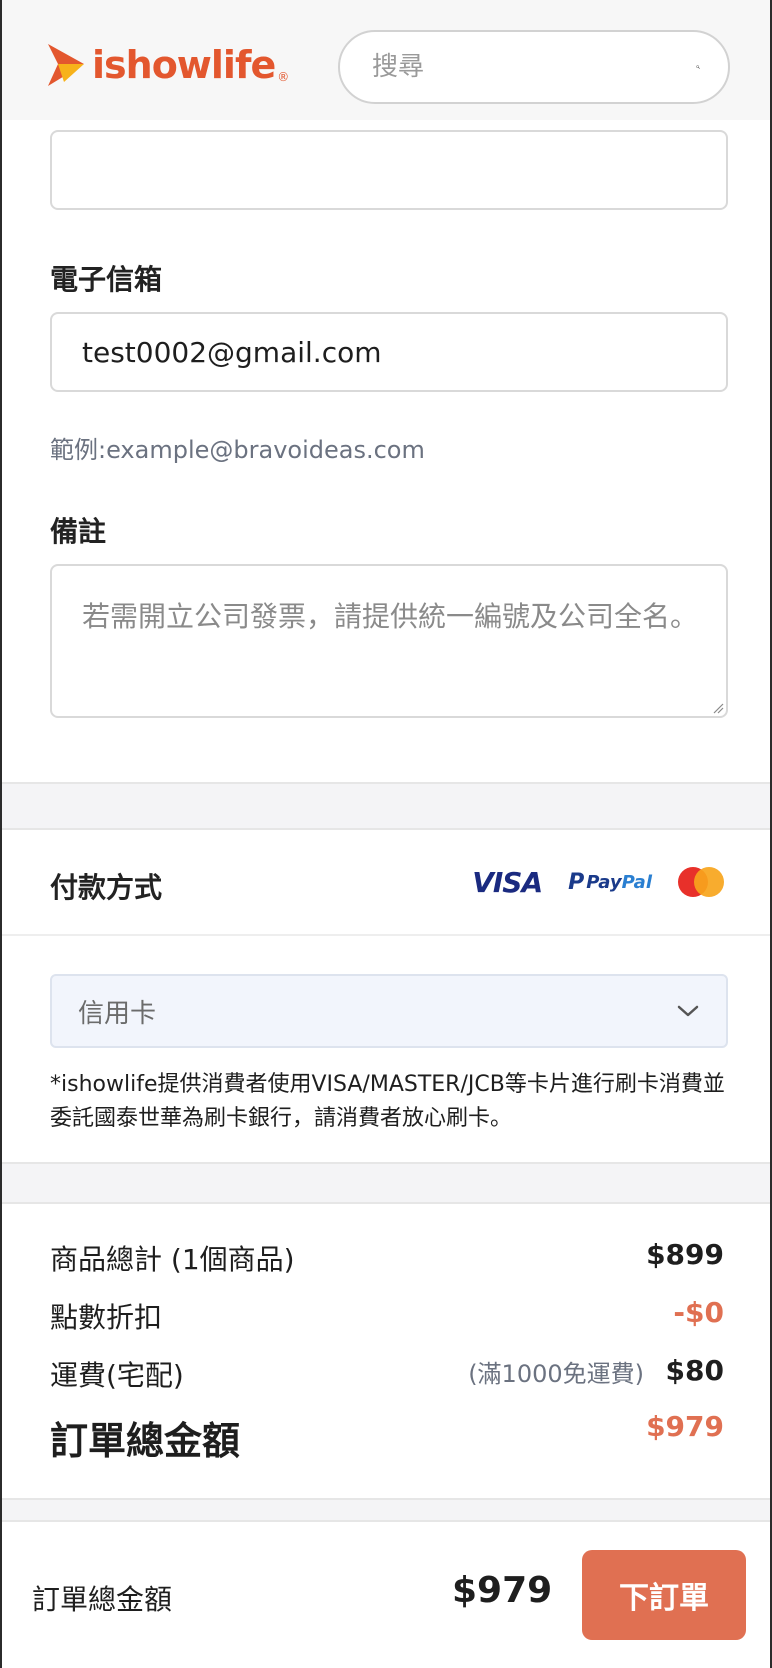  I want to click on order-total-label: 訂單總金額, so click(145, 1441).